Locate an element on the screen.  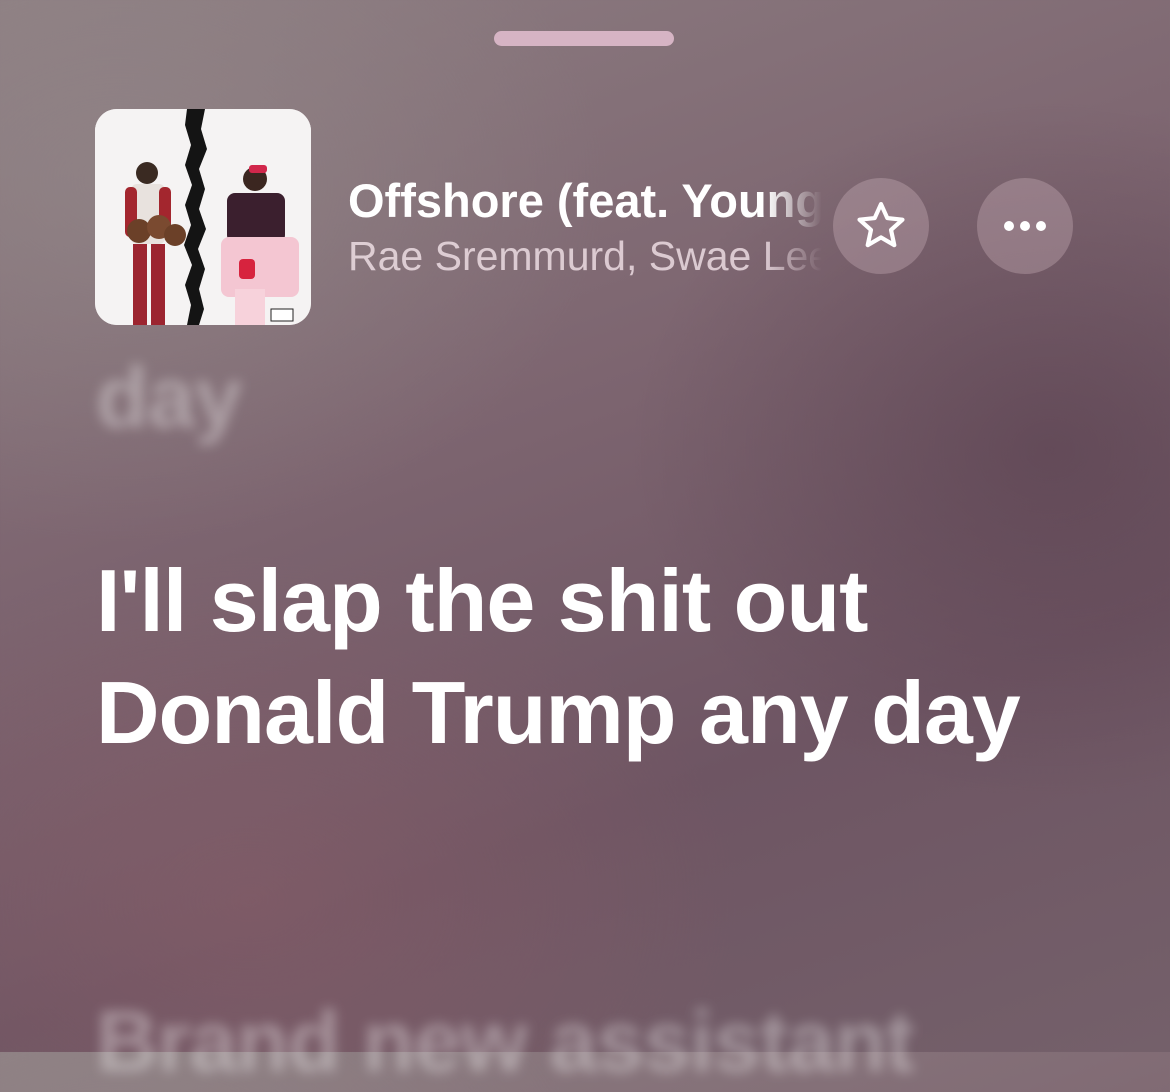
sheet-grabber is located at coordinates (584, 38).